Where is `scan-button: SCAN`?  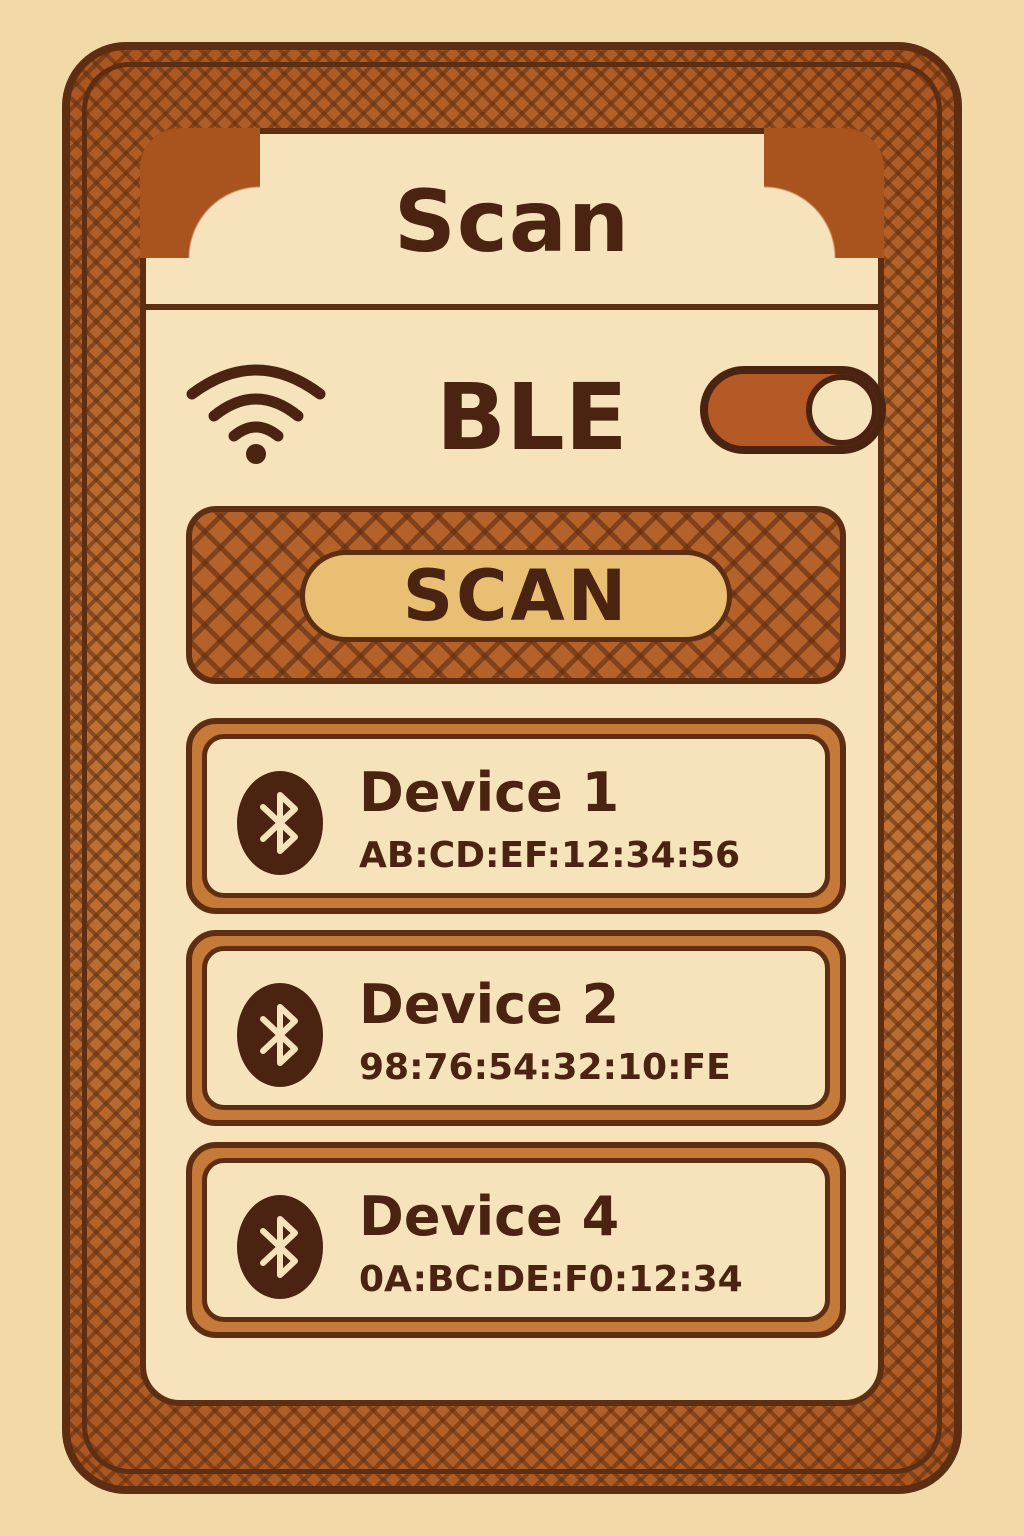
scan-button: SCAN is located at coordinates (516, 595).